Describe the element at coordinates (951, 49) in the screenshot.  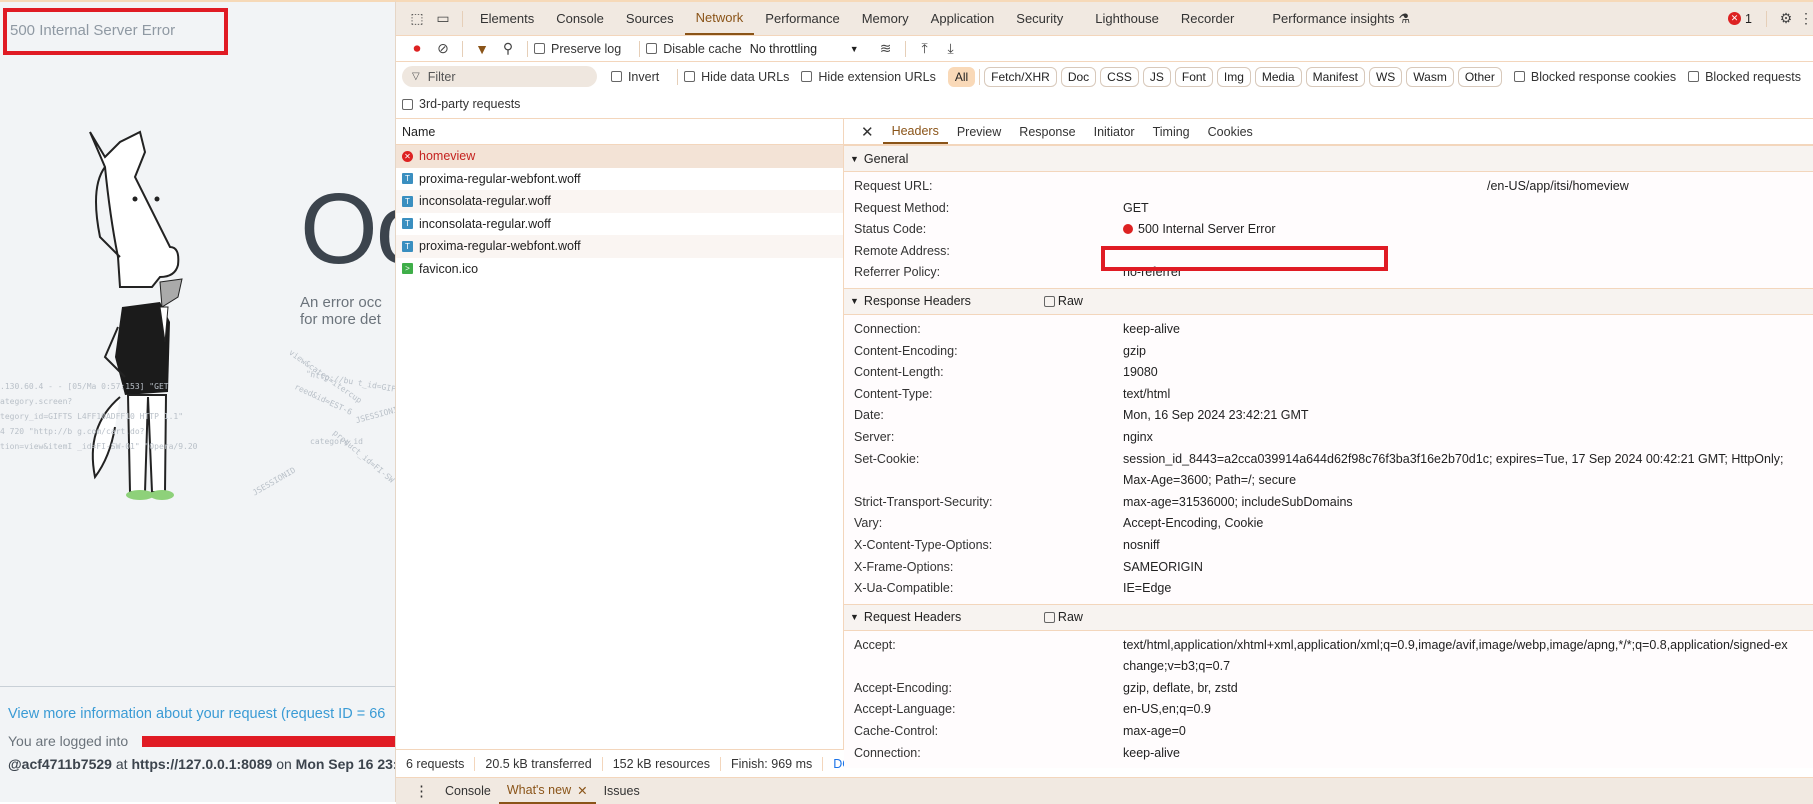
I see `export-har-download-icon: ⤓` at that location.